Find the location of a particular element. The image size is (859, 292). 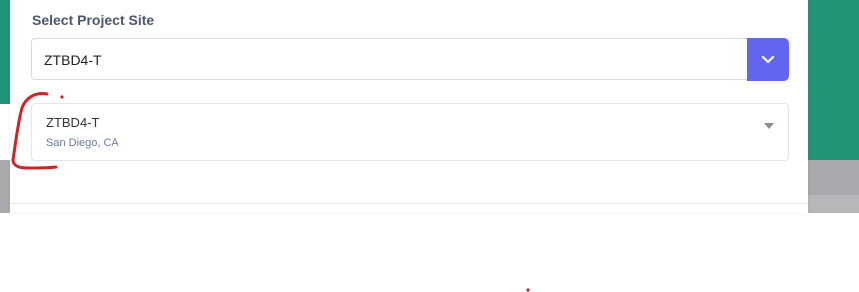

dialog-divider is located at coordinates (409, 203).